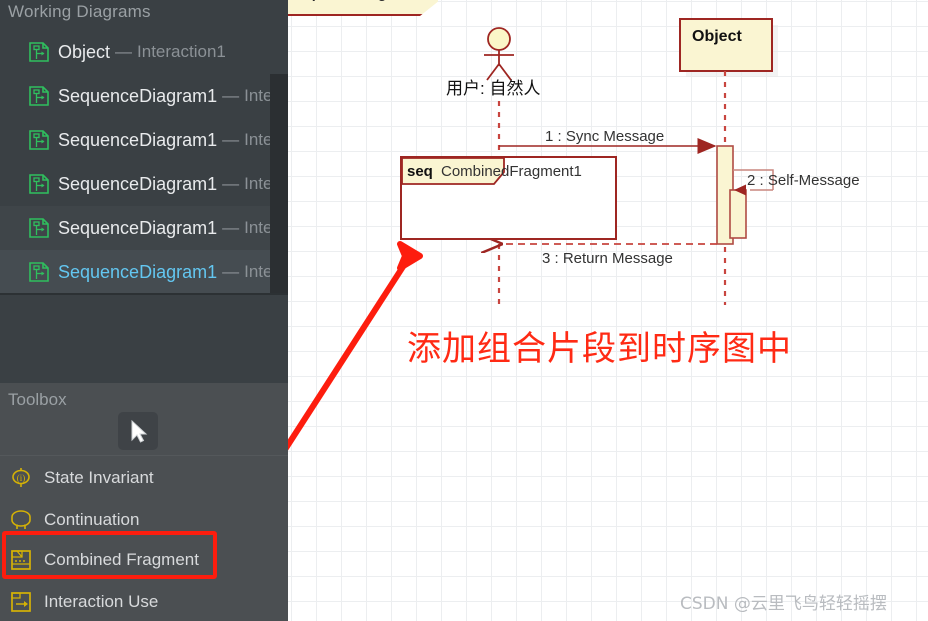  Describe the element at coordinates (144, 338) in the screenshot. I see `empty-panel-area` at that location.